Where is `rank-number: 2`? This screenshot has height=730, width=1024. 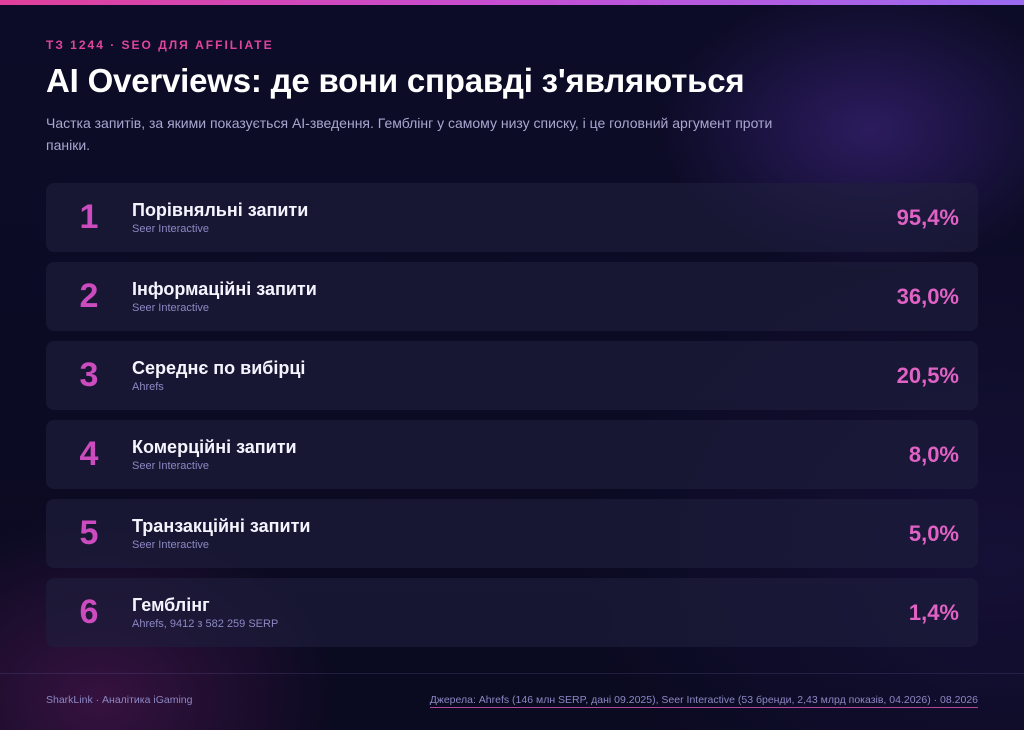
rank-number: 2 is located at coordinates (89, 296).